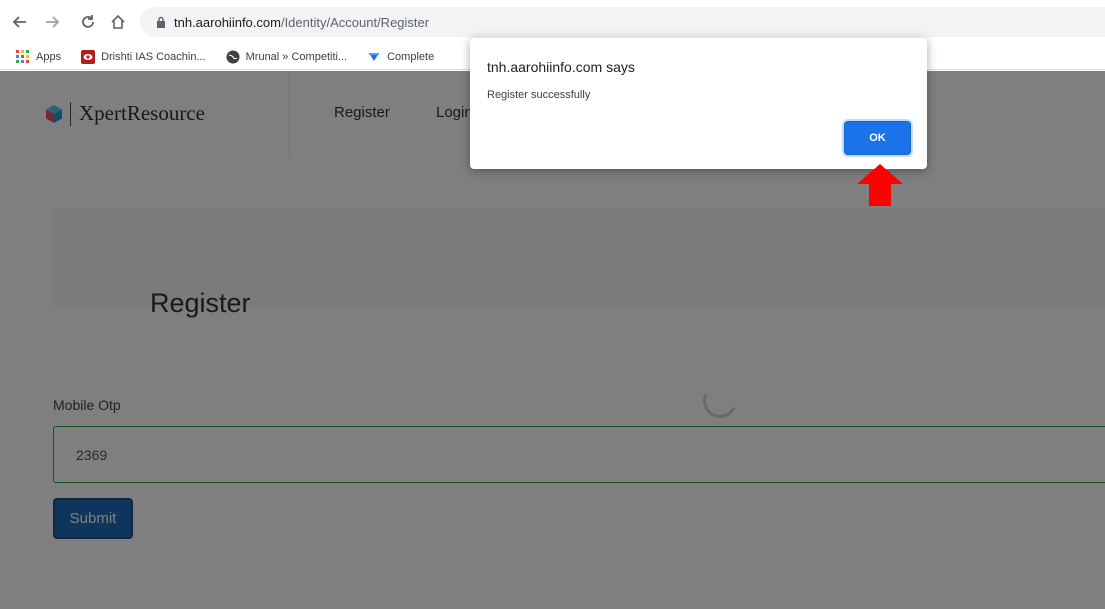 The height and width of the screenshot is (609, 1105). What do you see at coordinates (227, 22) in the screenshot?
I see `url-host: tnh.aarohiinfo.com` at bounding box center [227, 22].